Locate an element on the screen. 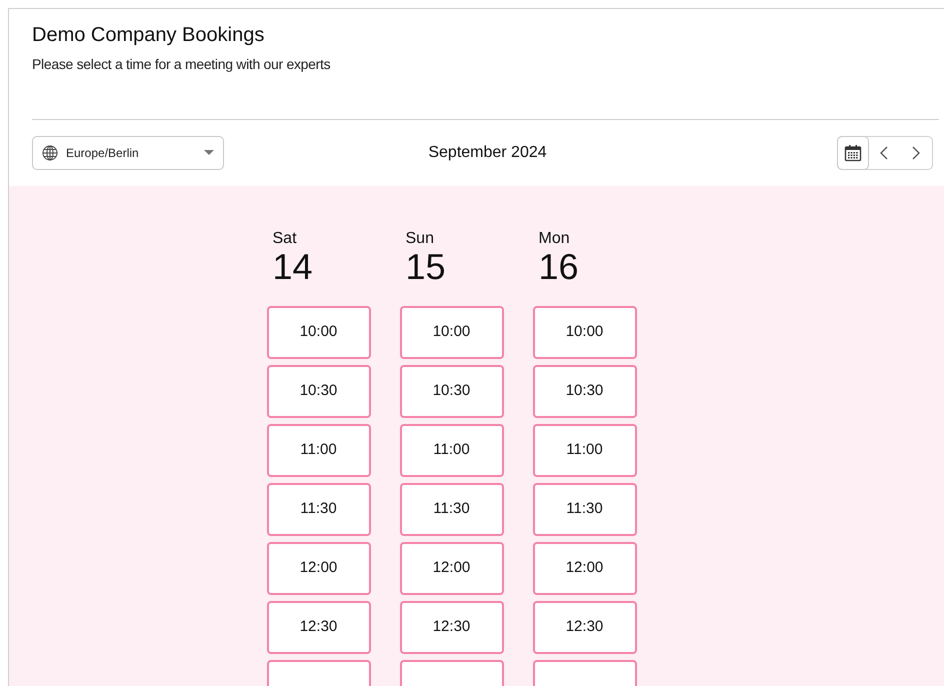 This screenshot has width=944, height=686. calendar-icon is located at coordinates (853, 153).